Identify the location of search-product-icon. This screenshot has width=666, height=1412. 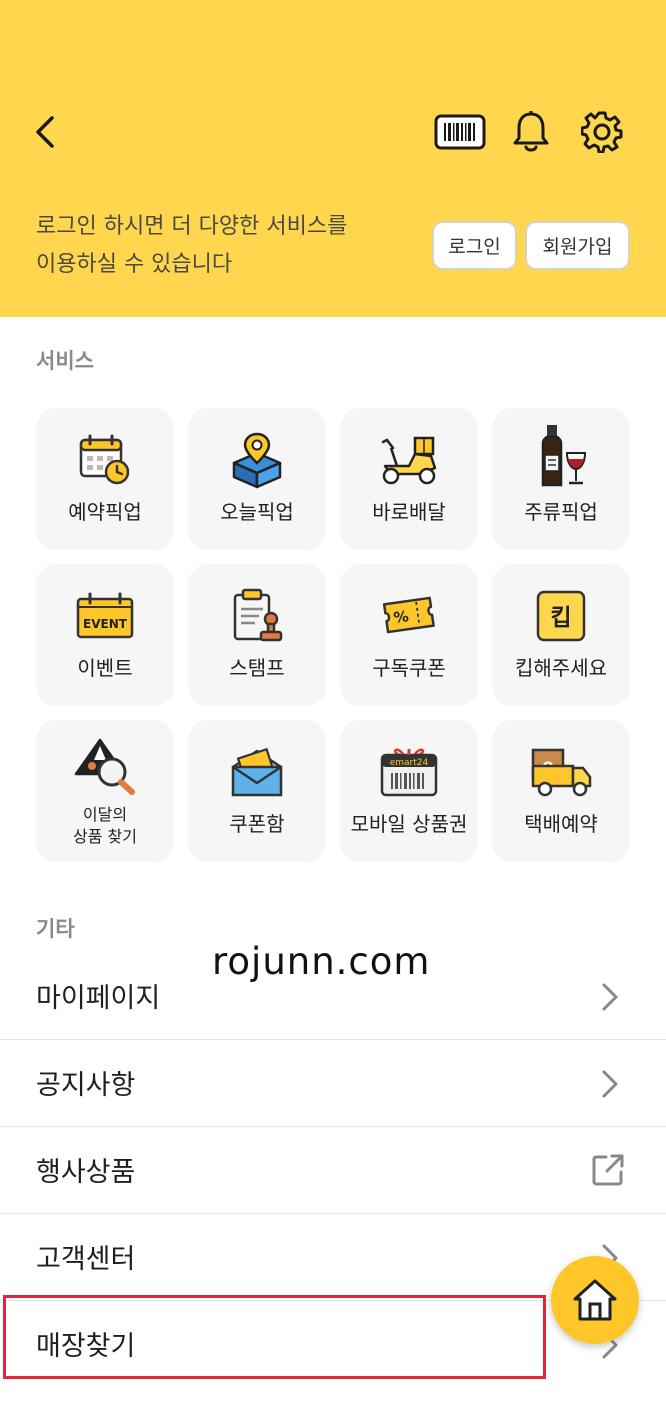
(105, 766).